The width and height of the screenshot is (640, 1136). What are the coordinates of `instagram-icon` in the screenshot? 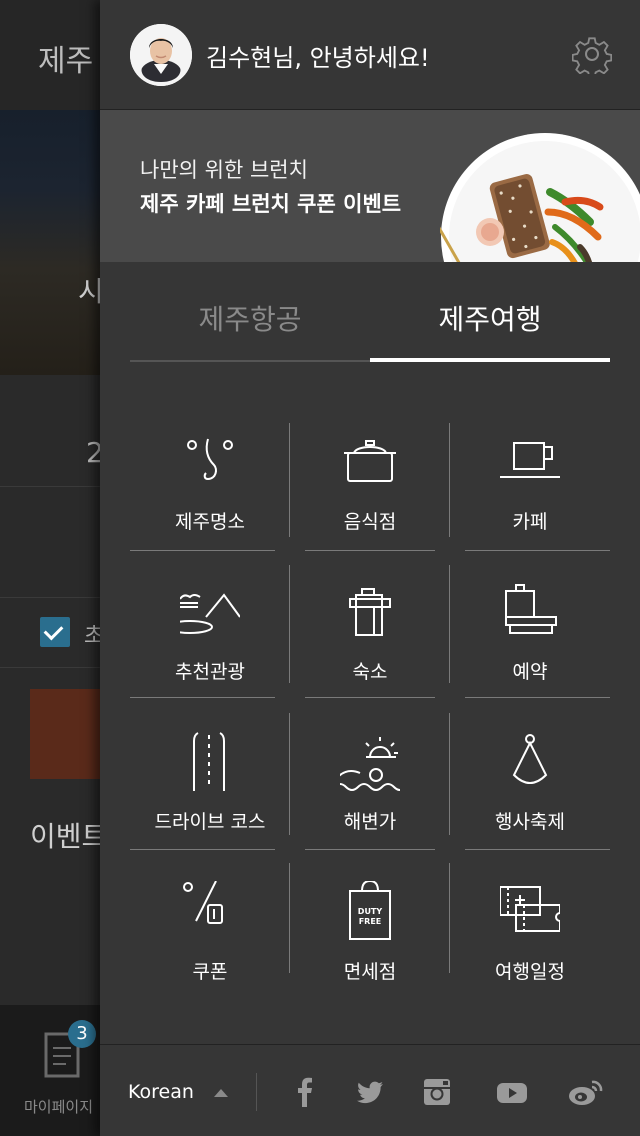 It's located at (437, 1092).